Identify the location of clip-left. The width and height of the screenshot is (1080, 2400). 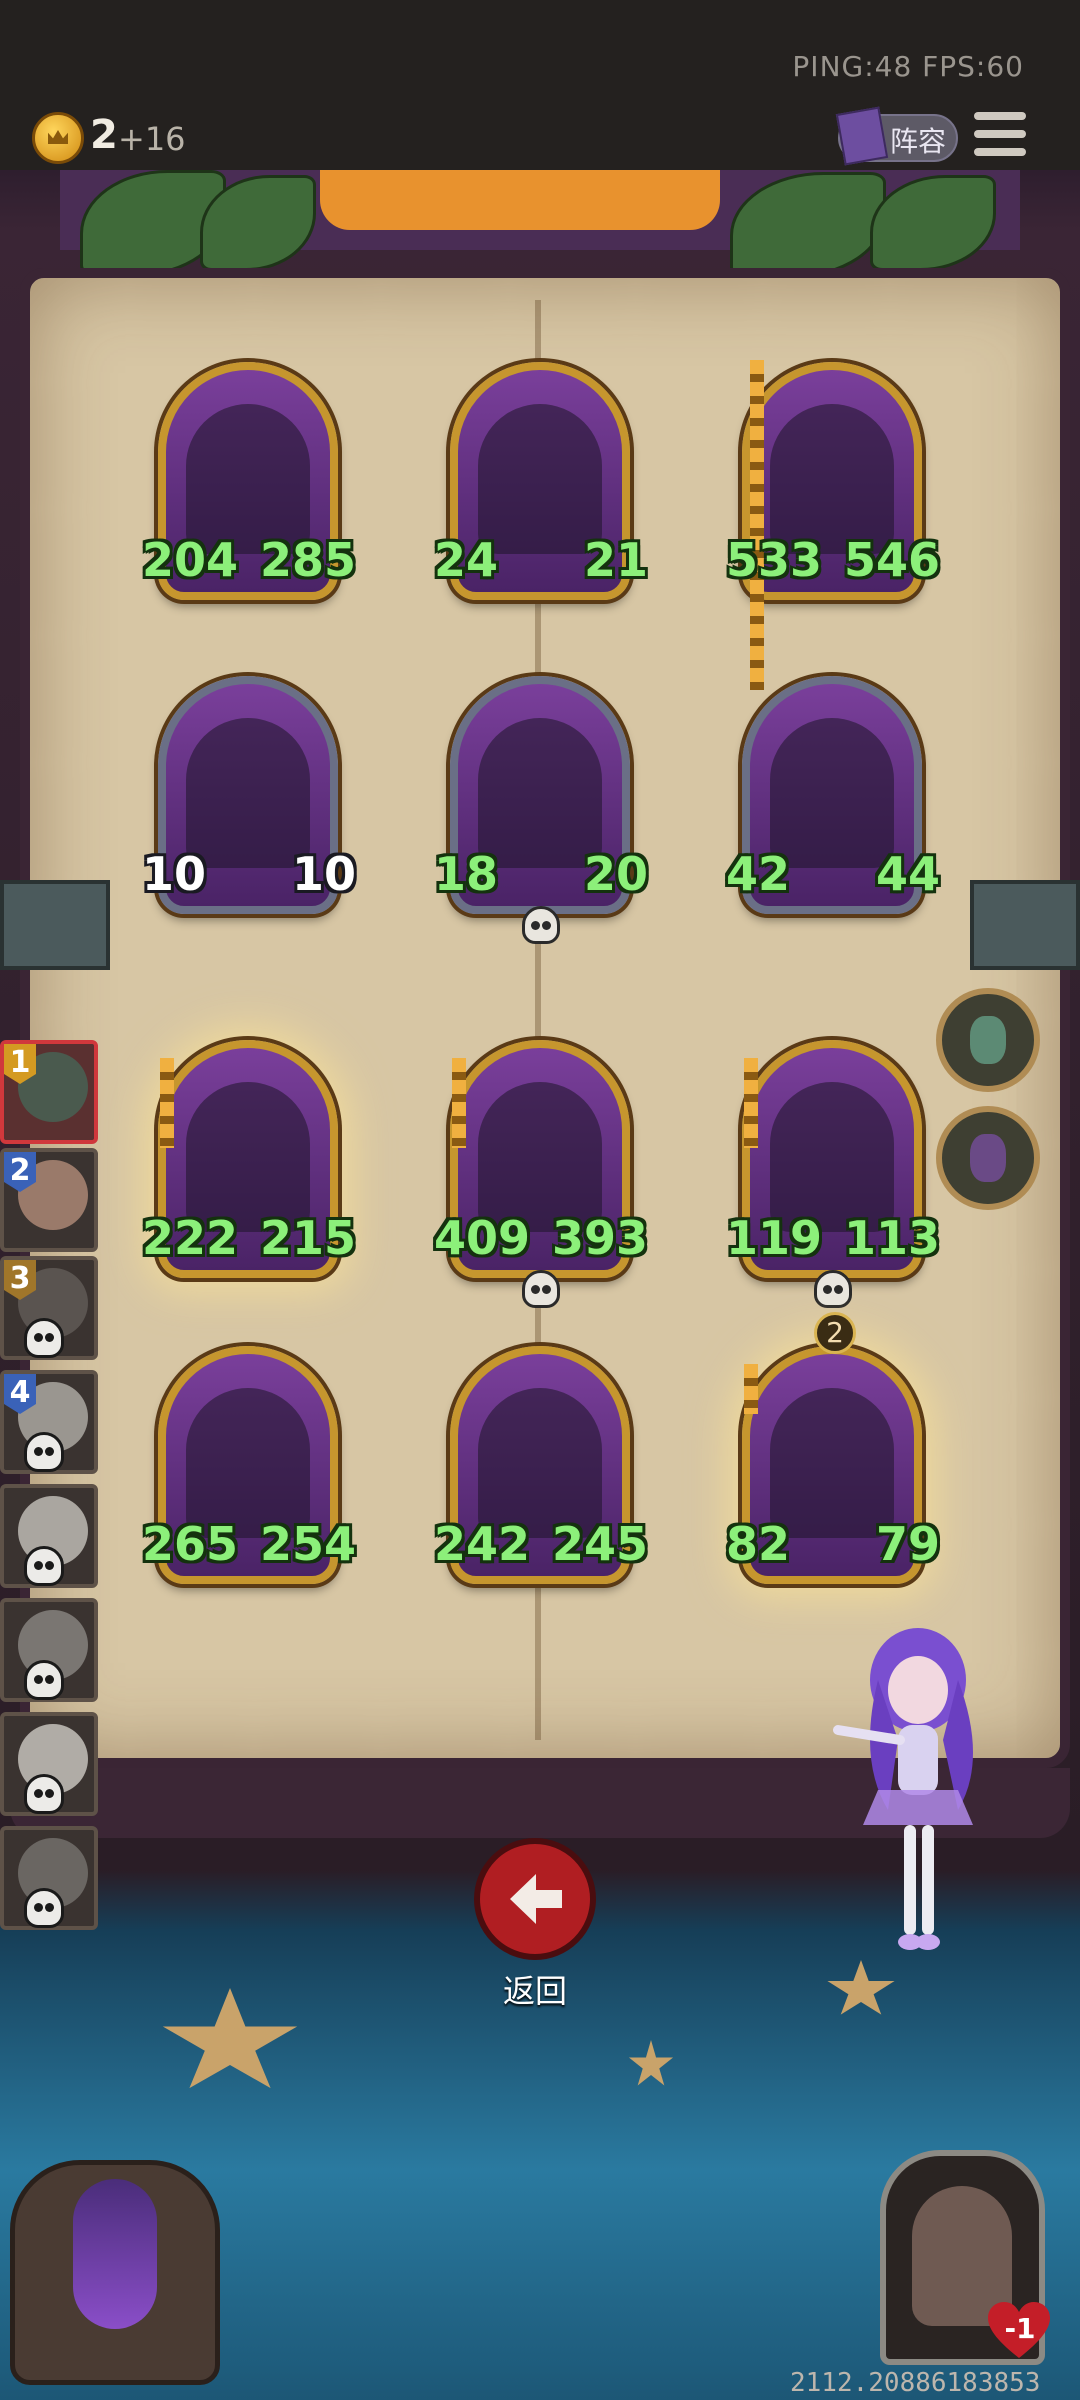
(55, 925).